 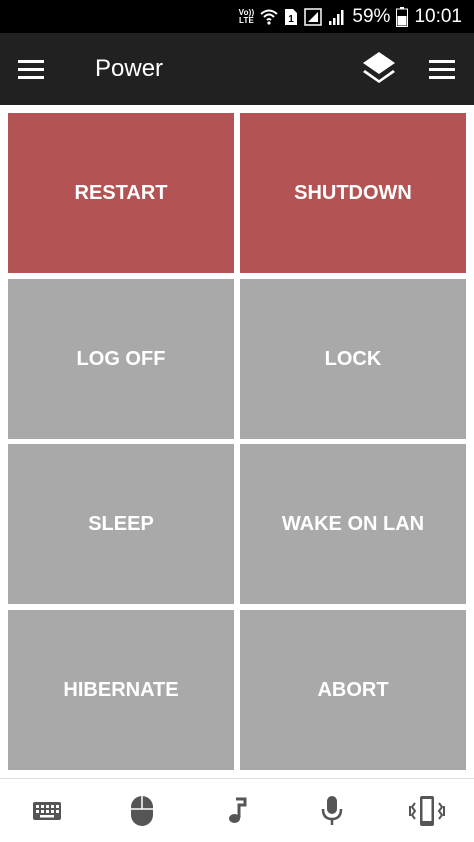 What do you see at coordinates (353, 359) in the screenshot?
I see `lock-button: LOCK` at bounding box center [353, 359].